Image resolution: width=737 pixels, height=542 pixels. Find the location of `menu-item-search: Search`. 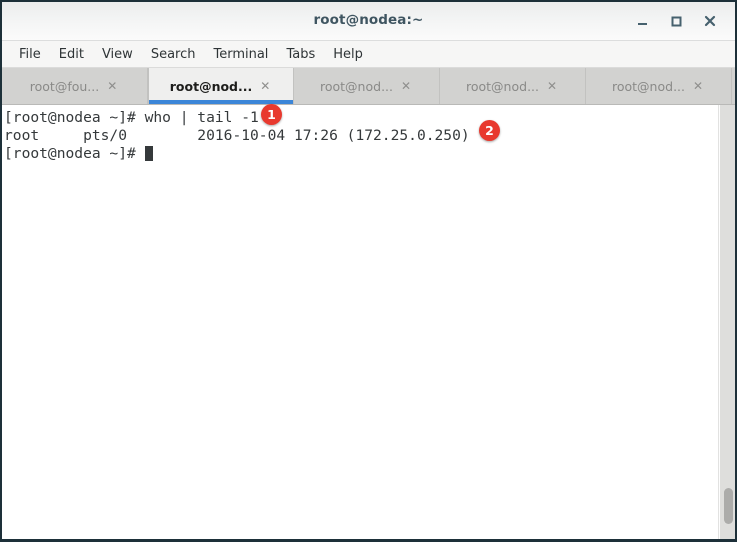

menu-item-search: Search is located at coordinates (173, 54).